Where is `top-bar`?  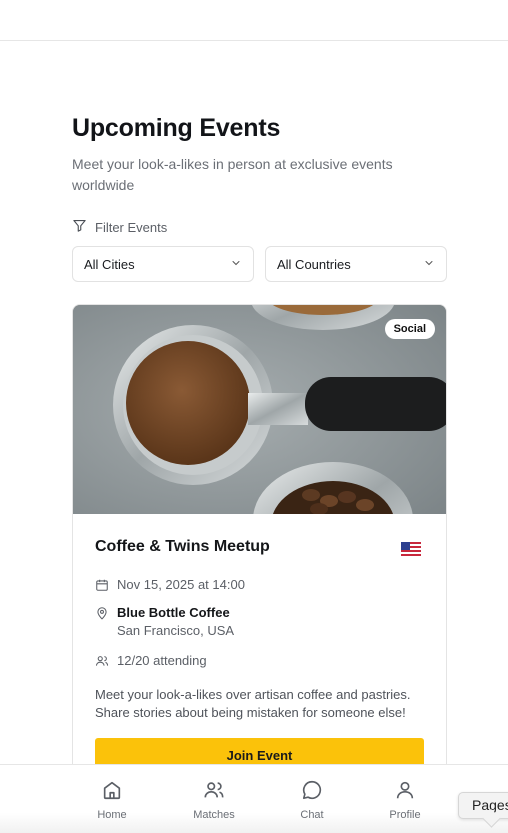
top-bar is located at coordinates (254, 20).